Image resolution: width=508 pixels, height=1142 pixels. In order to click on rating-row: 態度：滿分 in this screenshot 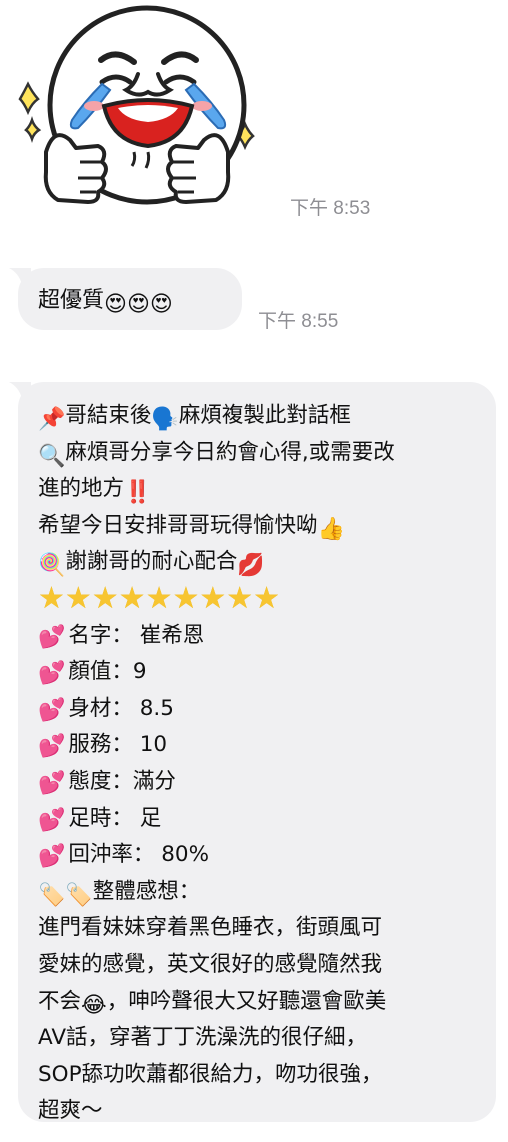, I will do `click(122, 781)`.